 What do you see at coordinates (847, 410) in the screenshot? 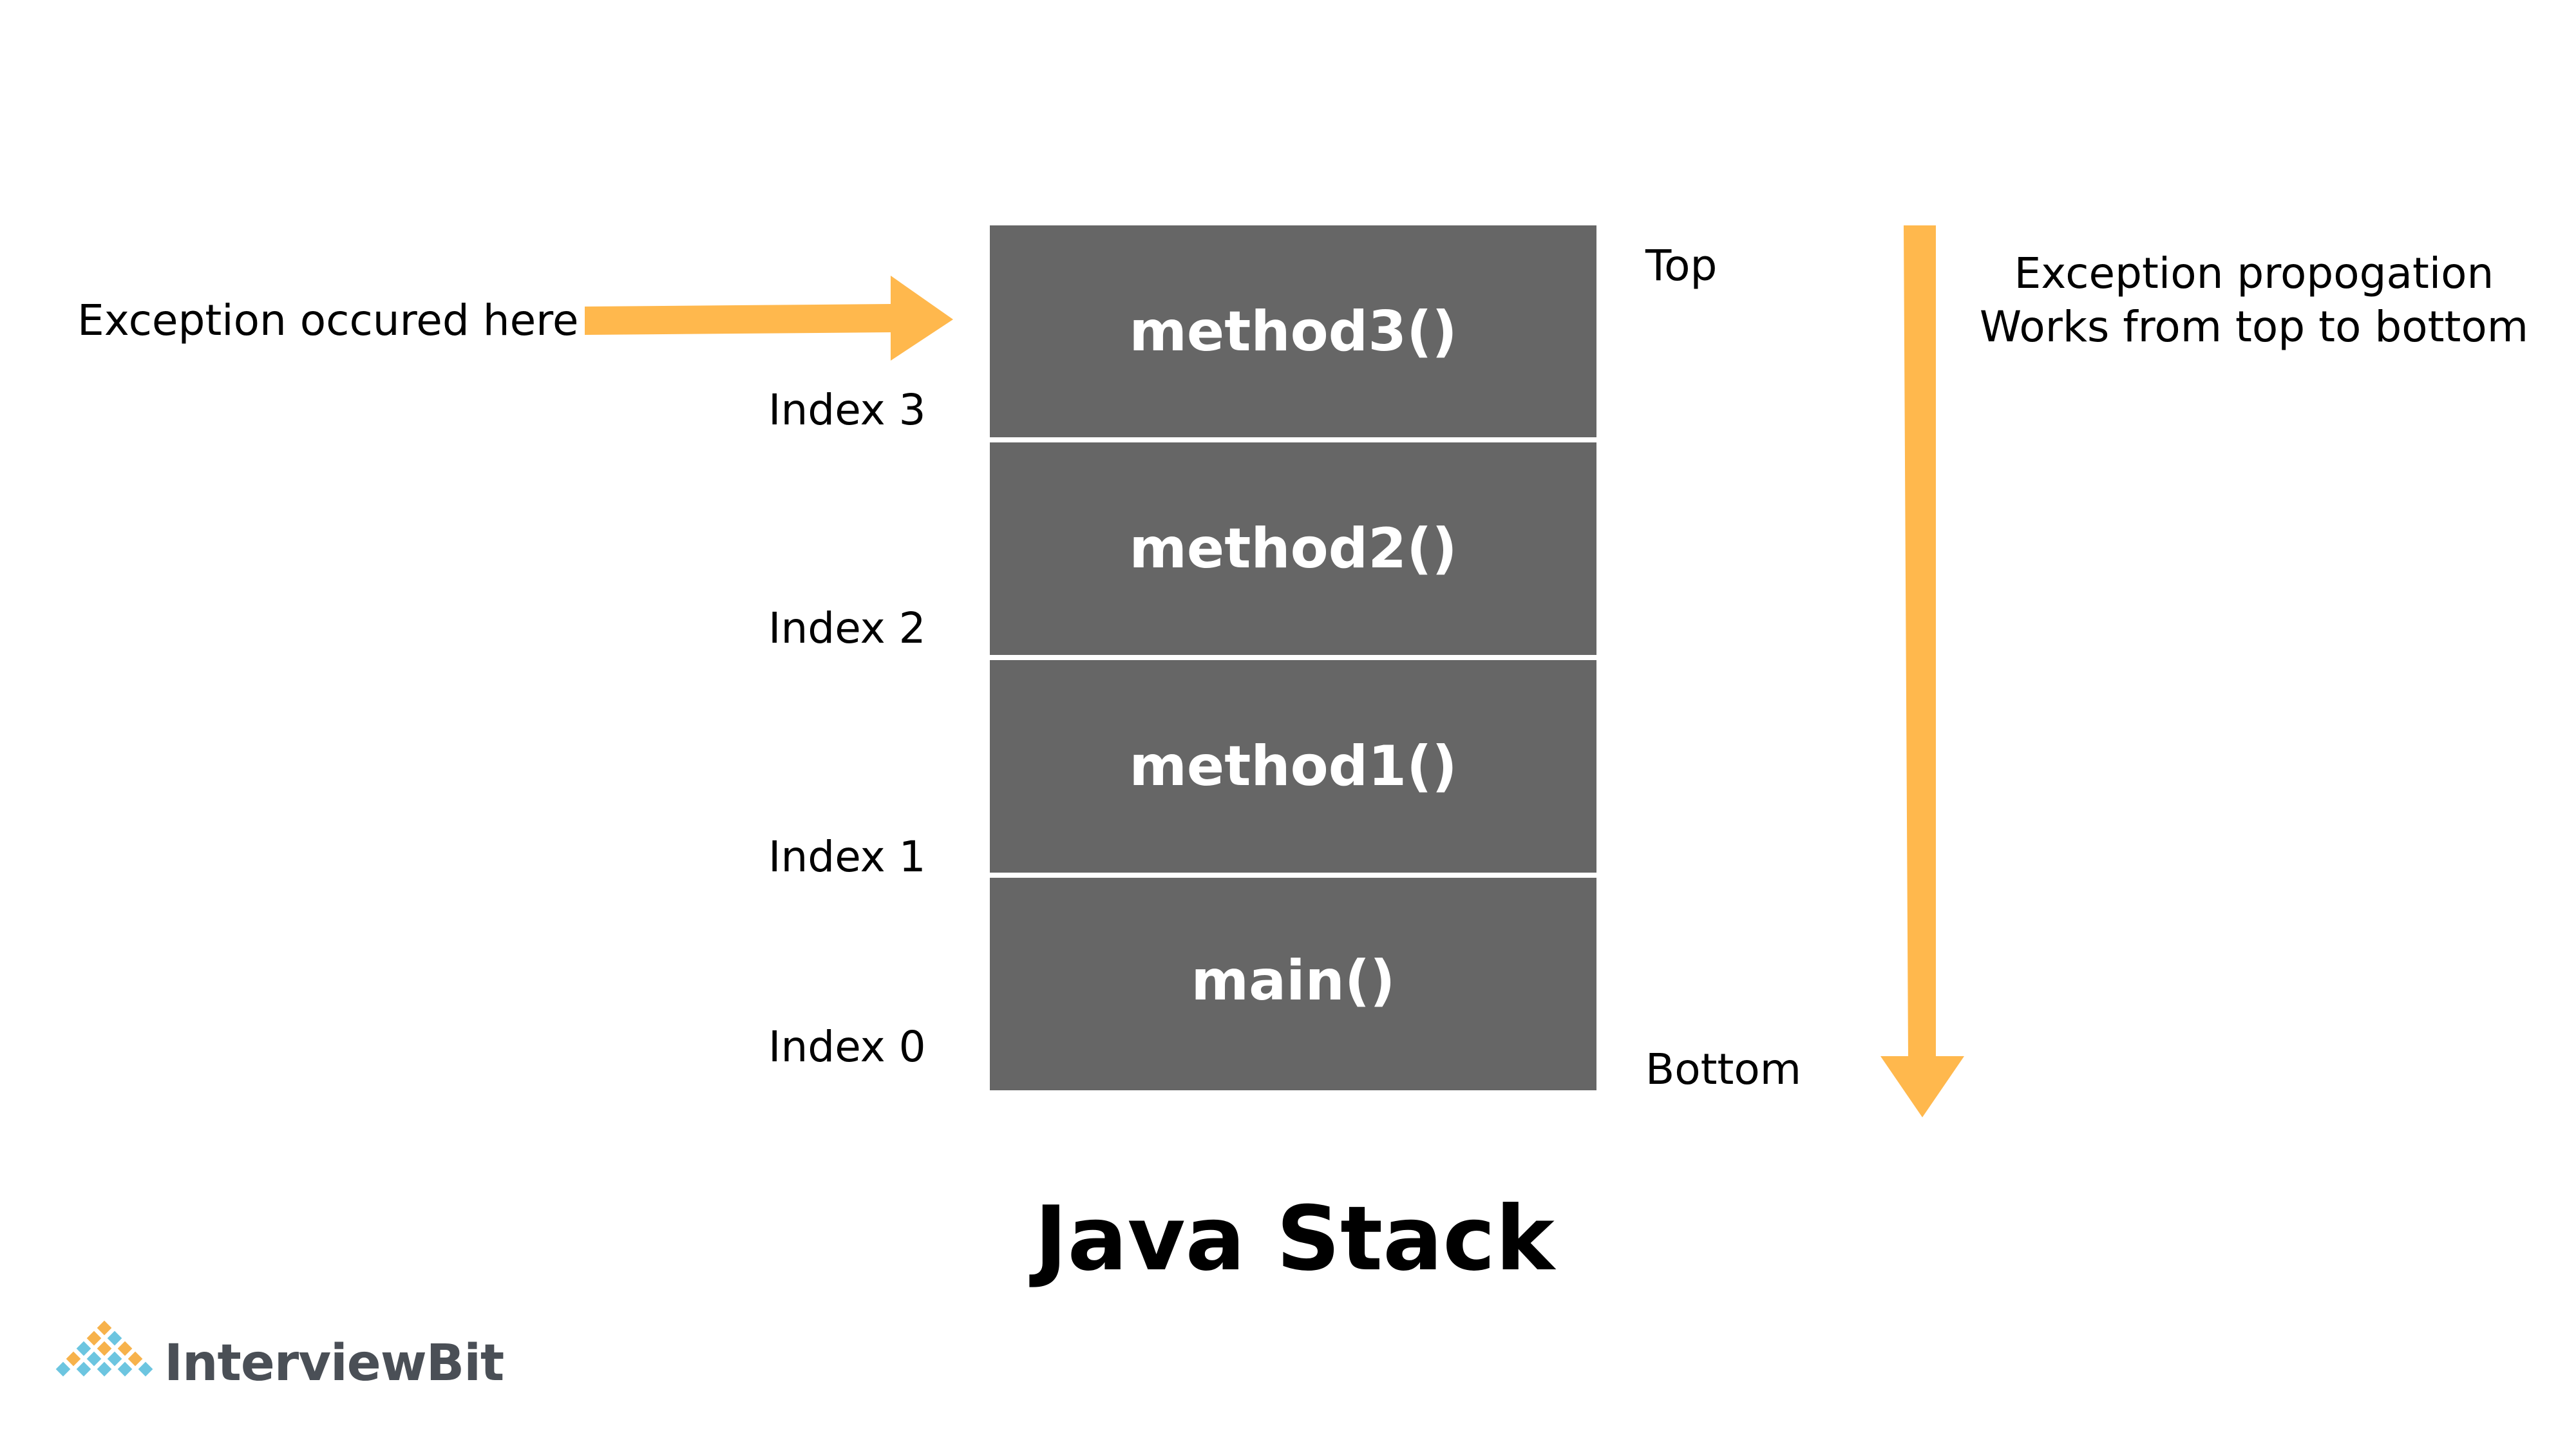
I see `index-label-3: Index 3` at bounding box center [847, 410].